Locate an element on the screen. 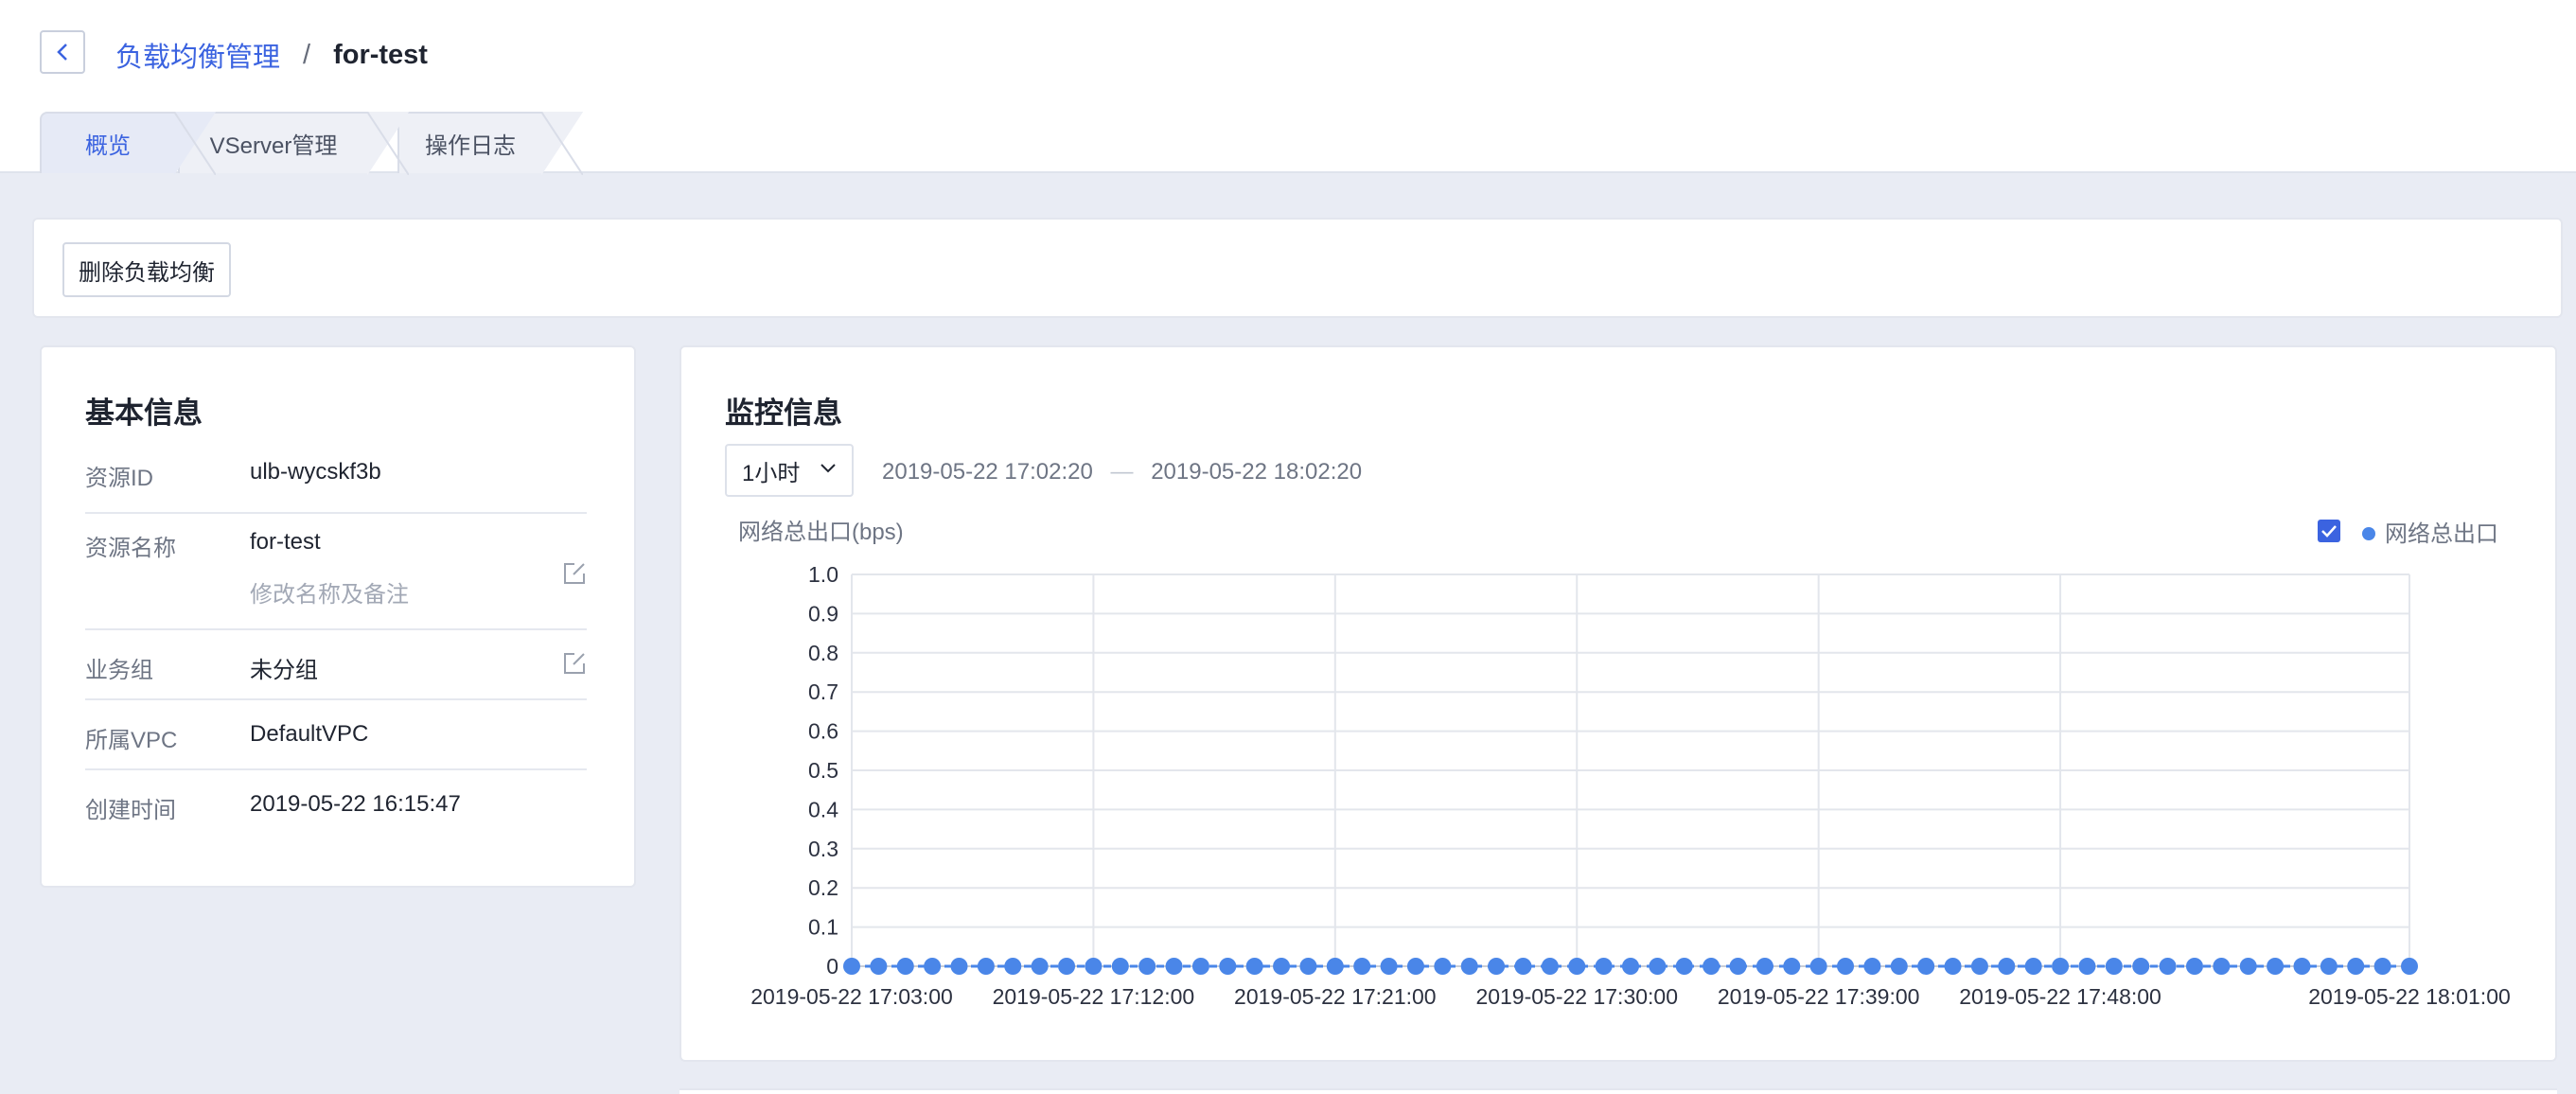 The height and width of the screenshot is (1094, 2576). back-button is located at coordinates (62, 52).